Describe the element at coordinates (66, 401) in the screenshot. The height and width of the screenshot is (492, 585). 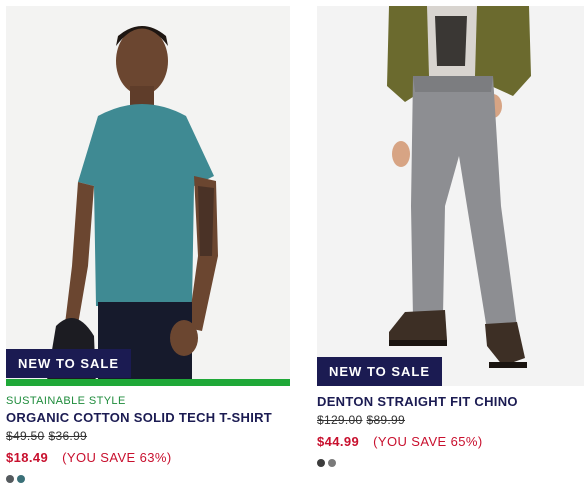
I see `sustainable-style-label: SUSTAINABLE STYLE` at that location.